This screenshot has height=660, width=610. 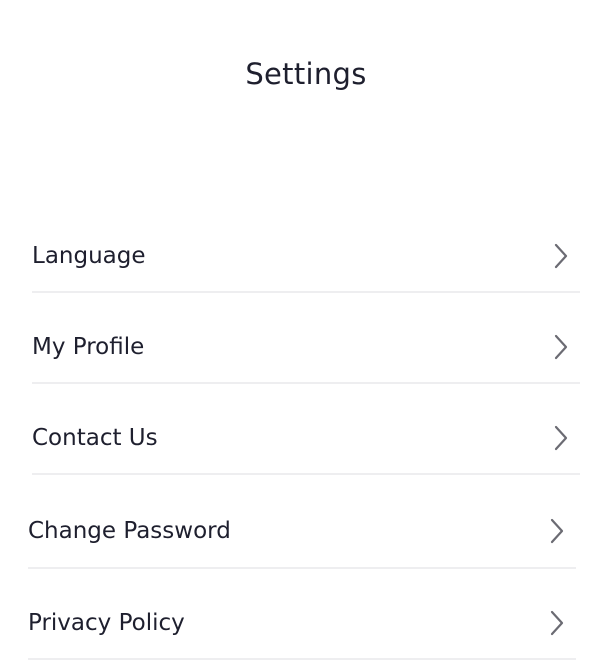 I want to click on settings-item-label: Change Password, so click(x=129, y=531).